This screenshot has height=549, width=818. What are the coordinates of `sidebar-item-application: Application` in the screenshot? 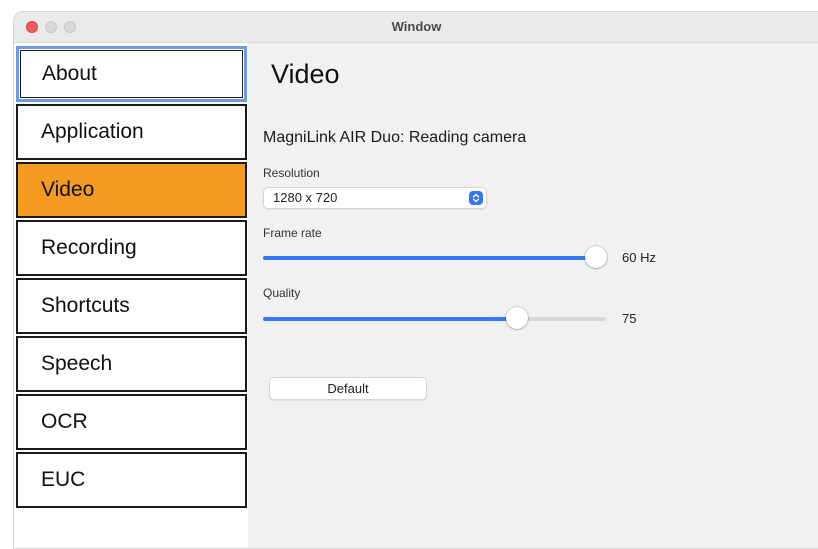 It's located at (131, 132).